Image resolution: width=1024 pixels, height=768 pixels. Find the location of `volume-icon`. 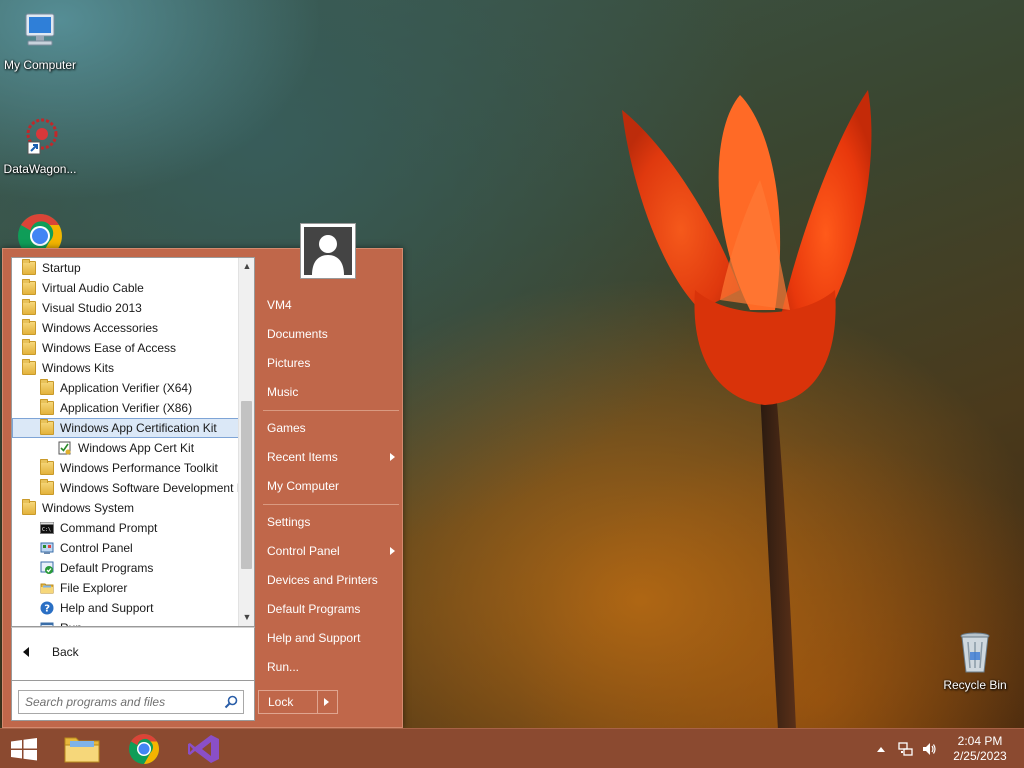

volume-icon is located at coordinates (929, 749).